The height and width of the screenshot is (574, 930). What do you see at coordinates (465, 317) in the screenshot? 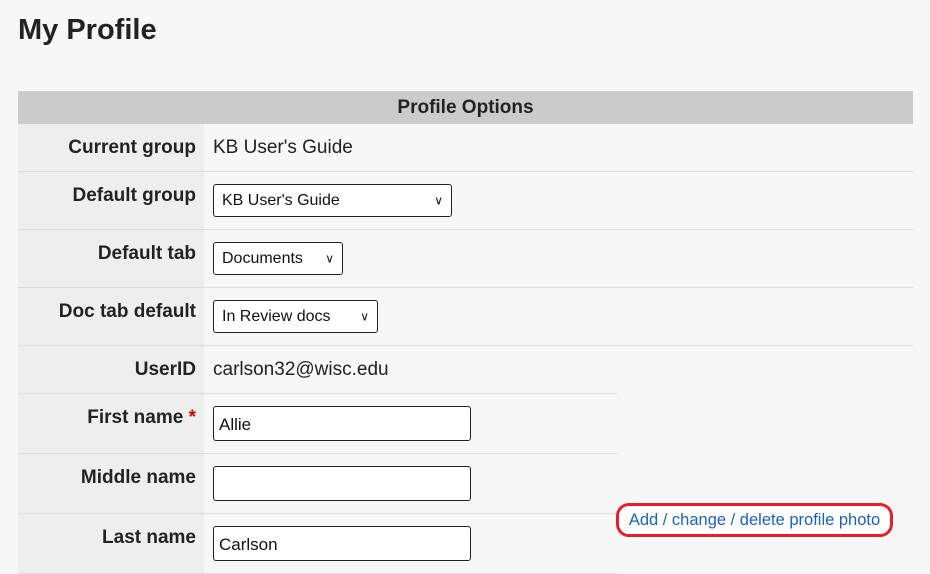
I see `doc-tab-default-row: Doc tab default In Review docs ∨` at bounding box center [465, 317].